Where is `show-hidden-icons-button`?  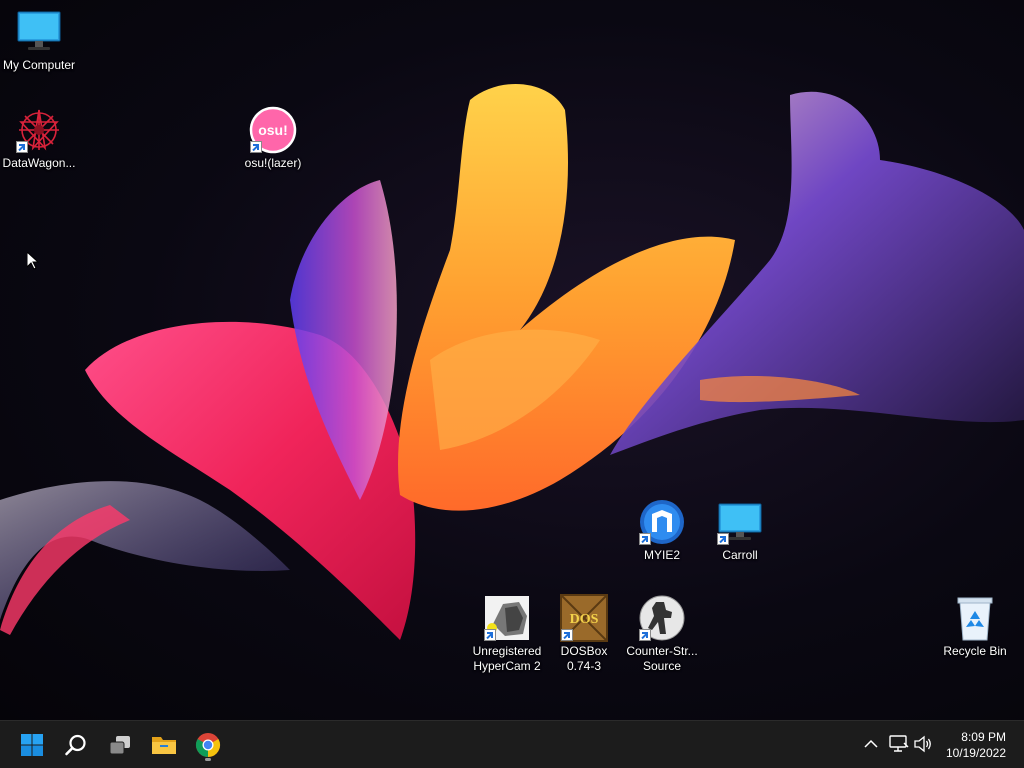 show-hidden-icons-button is located at coordinates (871, 744).